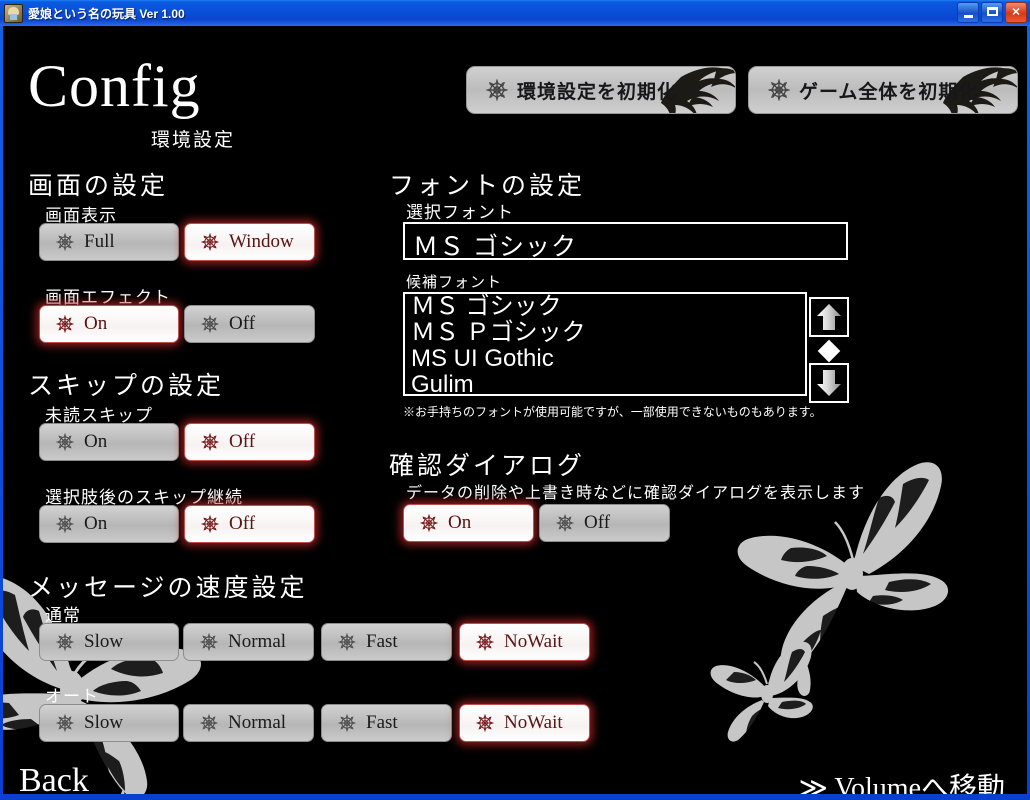 The width and height of the screenshot is (1030, 800). Describe the element at coordinates (104, 641) in the screenshot. I see `normal-speed-slow-label: Slow` at that location.